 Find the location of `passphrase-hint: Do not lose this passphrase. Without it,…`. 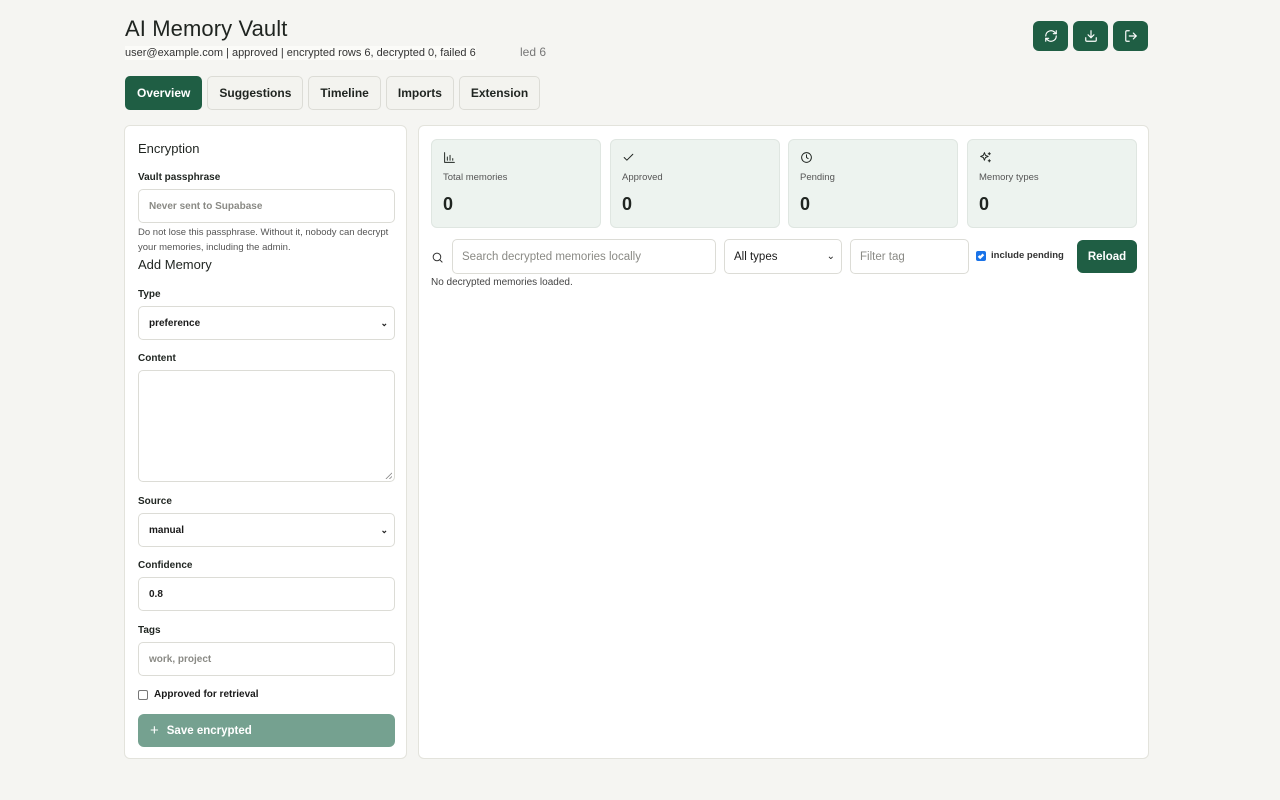

passphrase-hint: Do not lose this passphrase. Without it,… is located at coordinates (263, 240).